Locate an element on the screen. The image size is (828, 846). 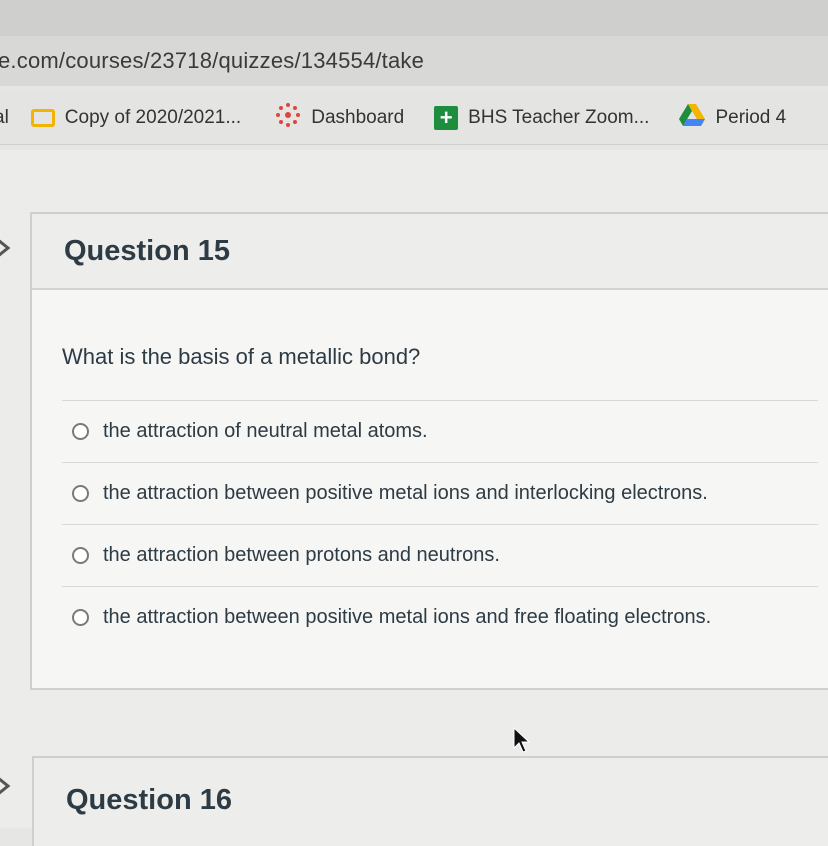
tab-strip is located at coordinates (414, 18).